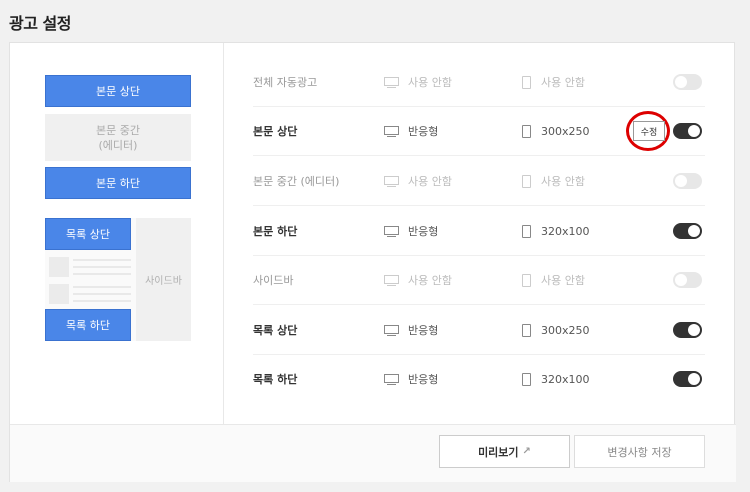  Describe the element at coordinates (639, 451) in the screenshot. I see `save-changes-button: 변경사항 저장` at that location.